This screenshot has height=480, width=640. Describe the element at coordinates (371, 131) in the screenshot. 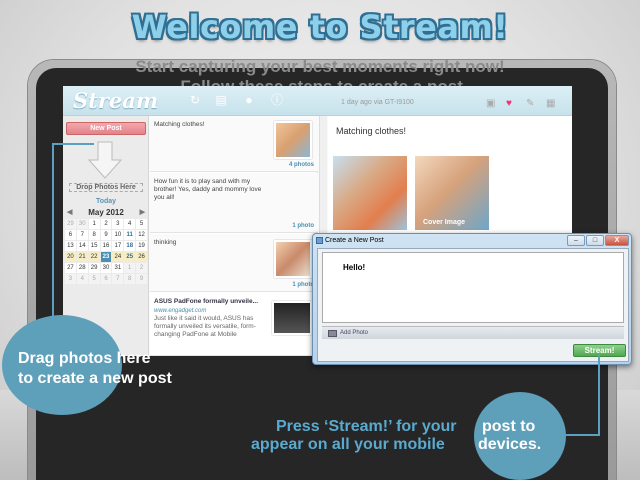

I see `detail-title: Matching clothes!` at that location.